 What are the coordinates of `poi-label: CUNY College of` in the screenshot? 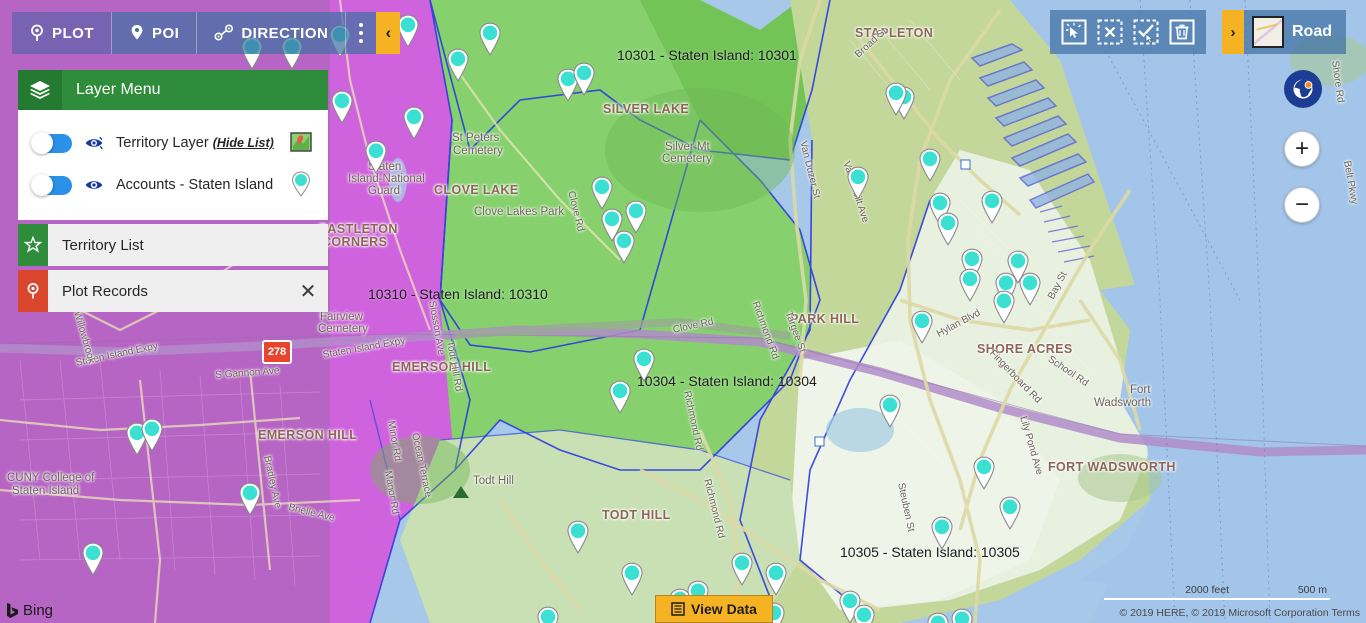 It's located at (51, 478).